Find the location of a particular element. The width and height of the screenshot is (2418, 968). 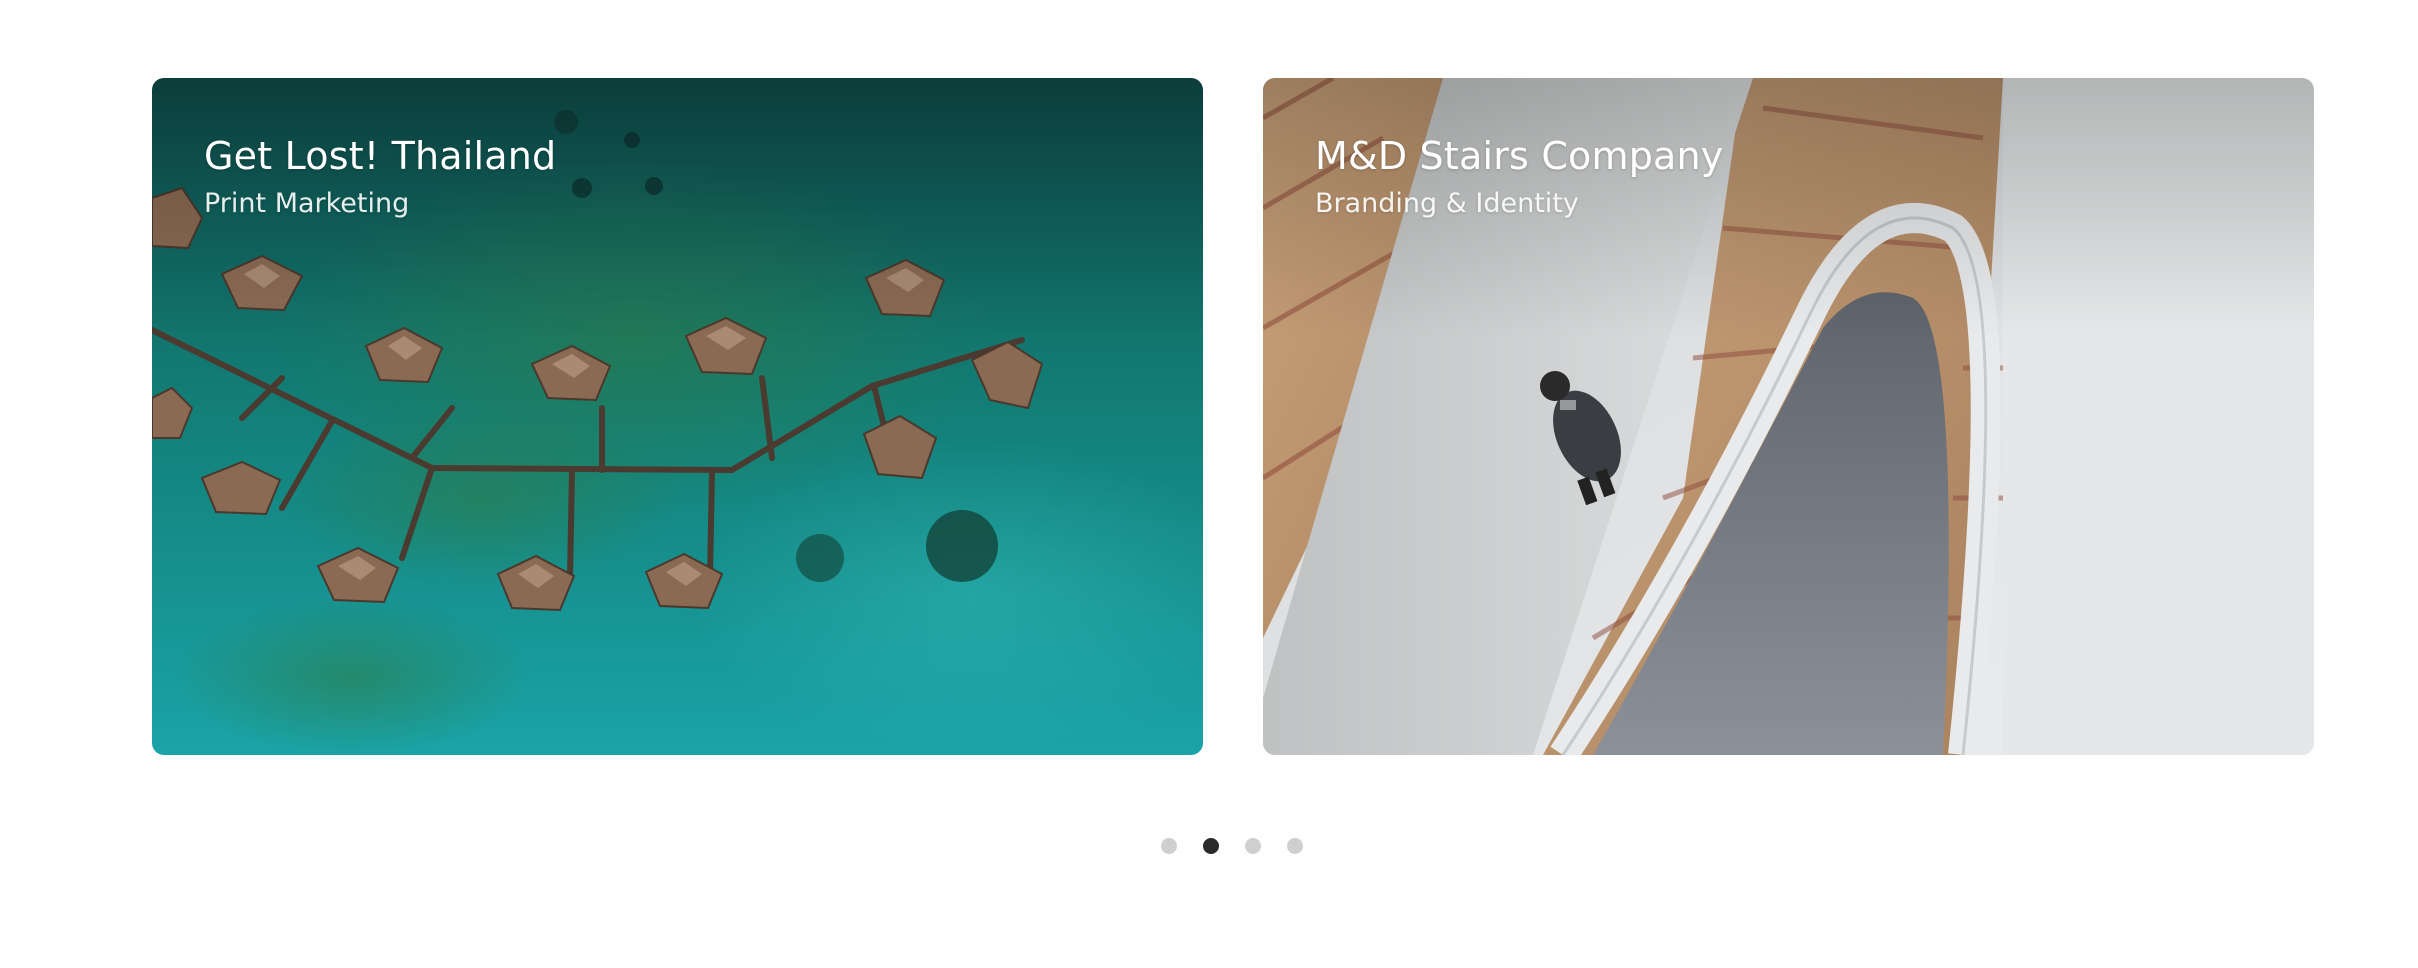

pagination-dot-2-active is located at coordinates (1211, 846).